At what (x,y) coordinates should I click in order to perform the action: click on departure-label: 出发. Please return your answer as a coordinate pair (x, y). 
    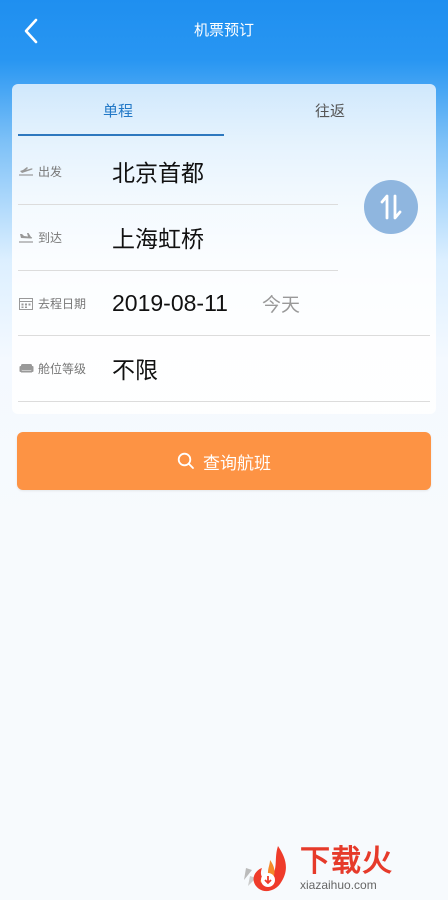
    Looking at the image, I should click on (50, 171).